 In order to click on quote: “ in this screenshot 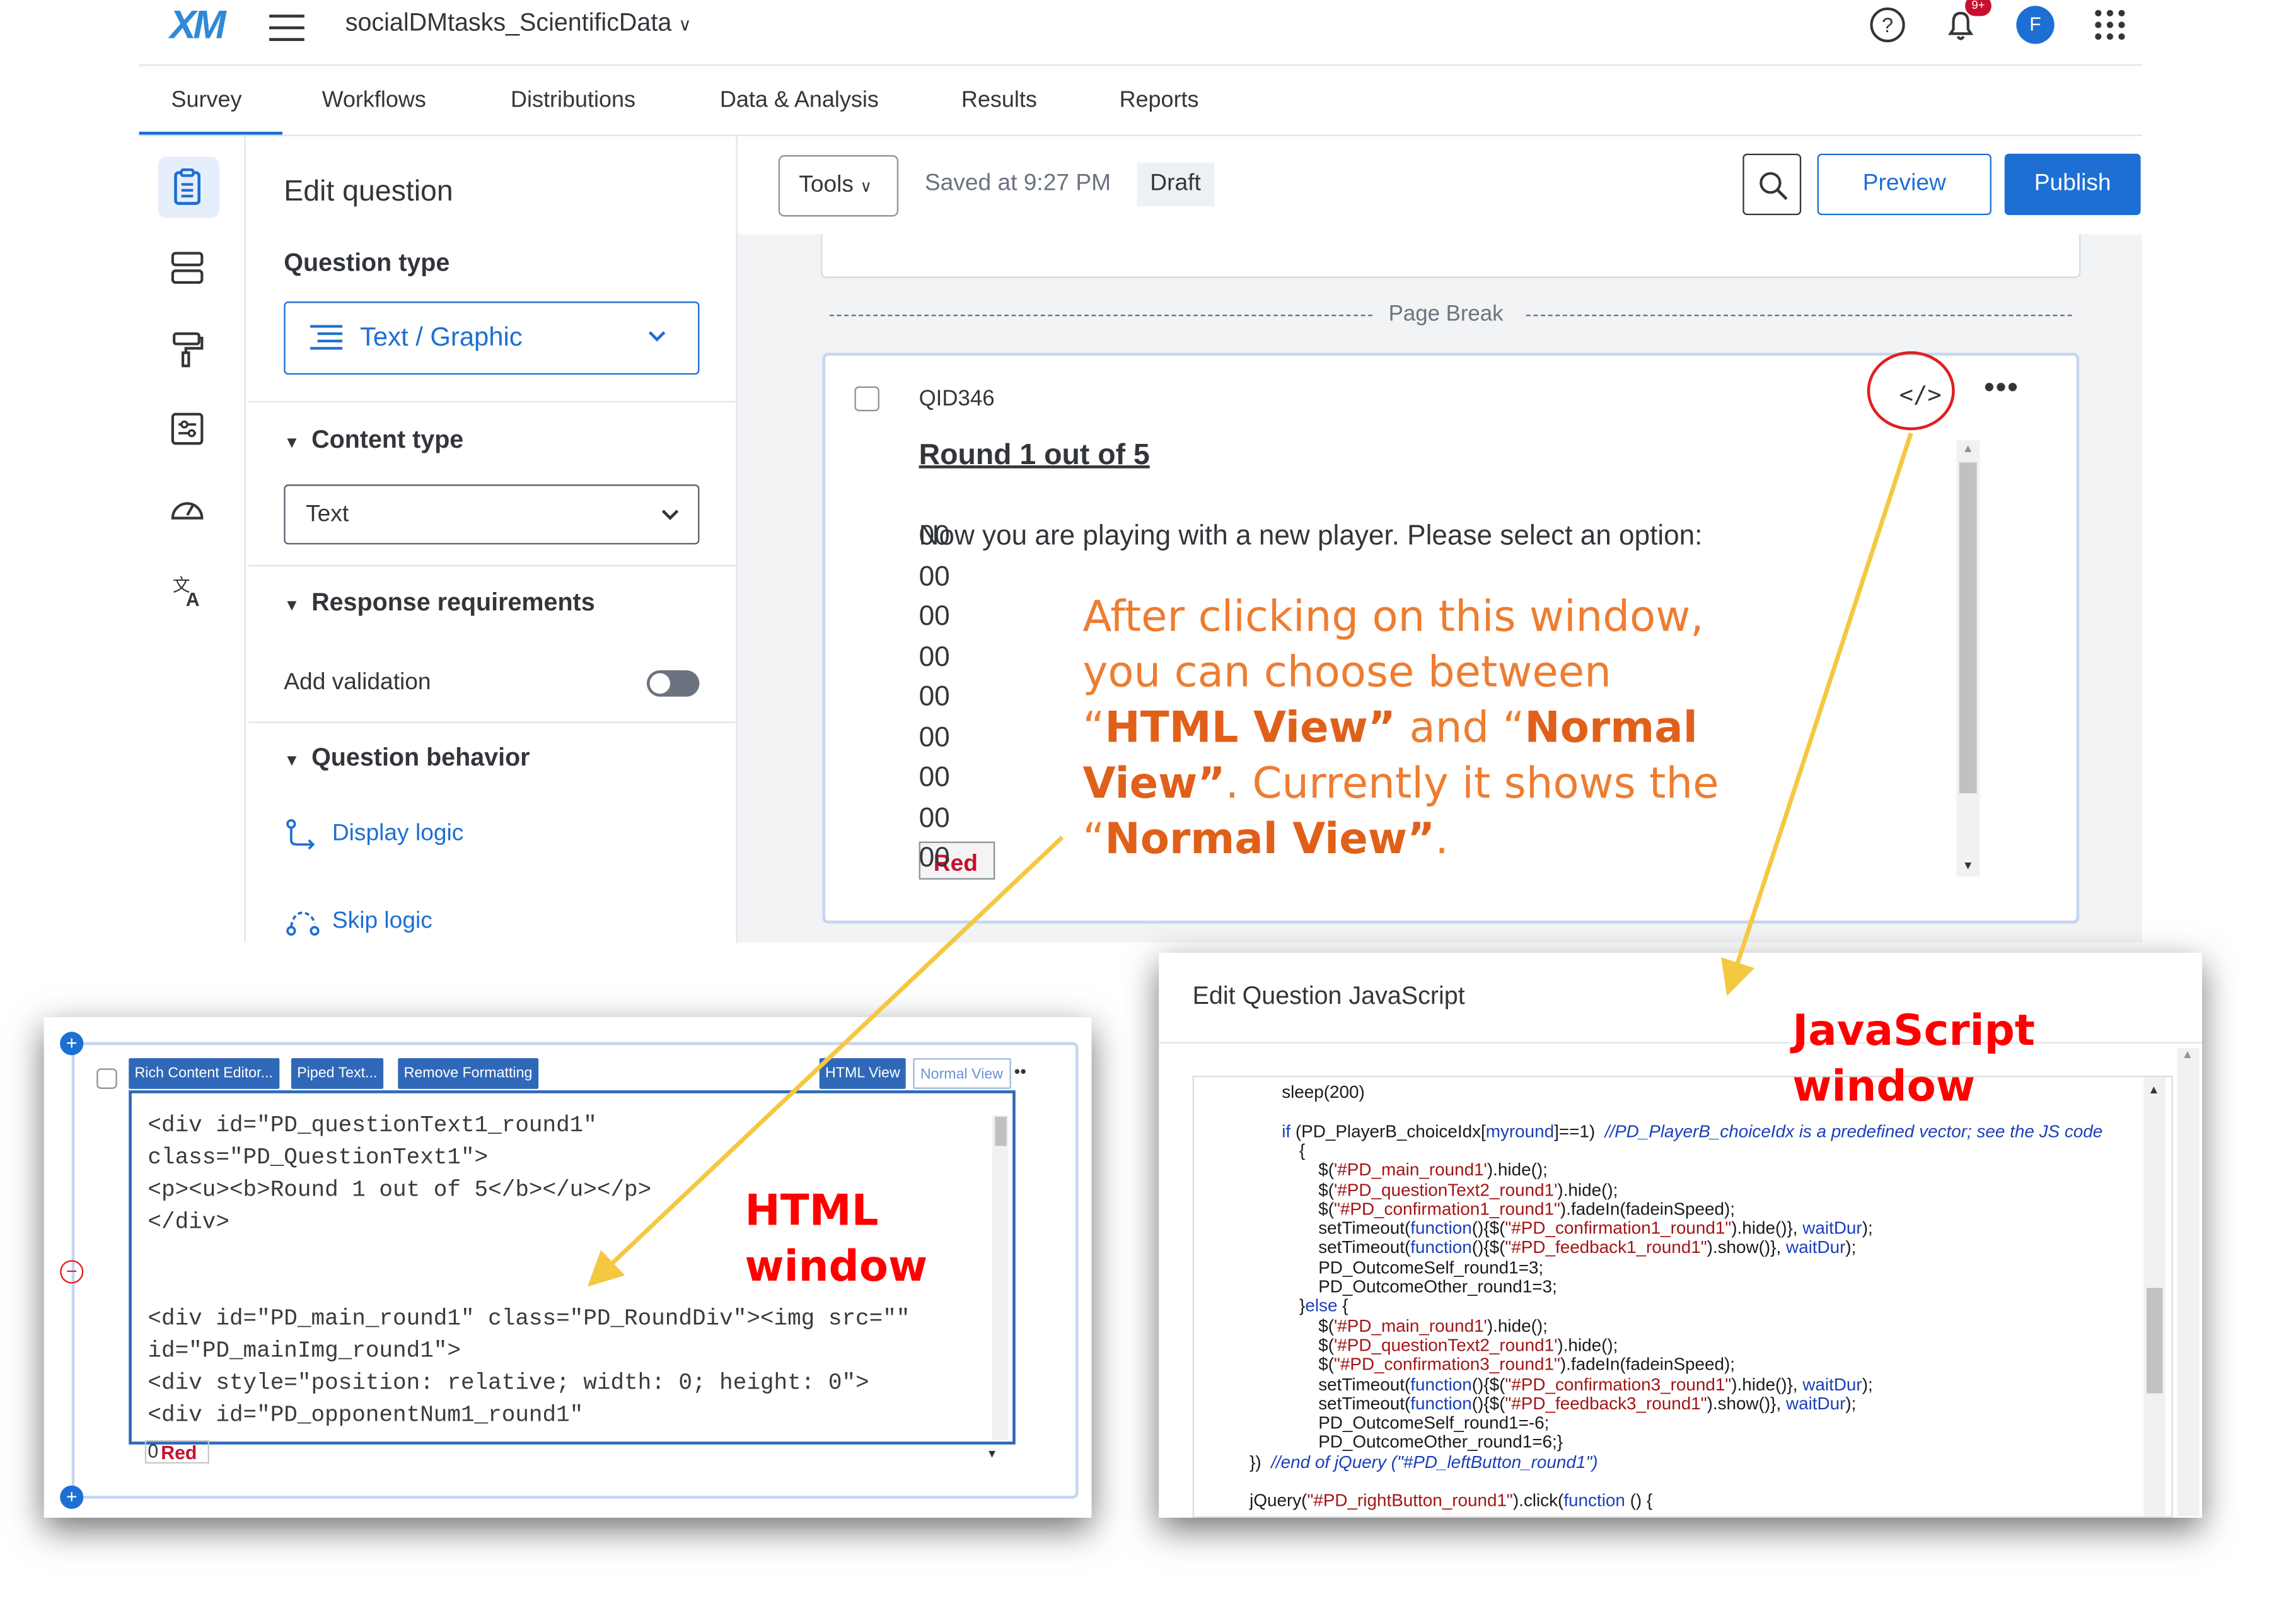, I will do `click(1093, 727)`.